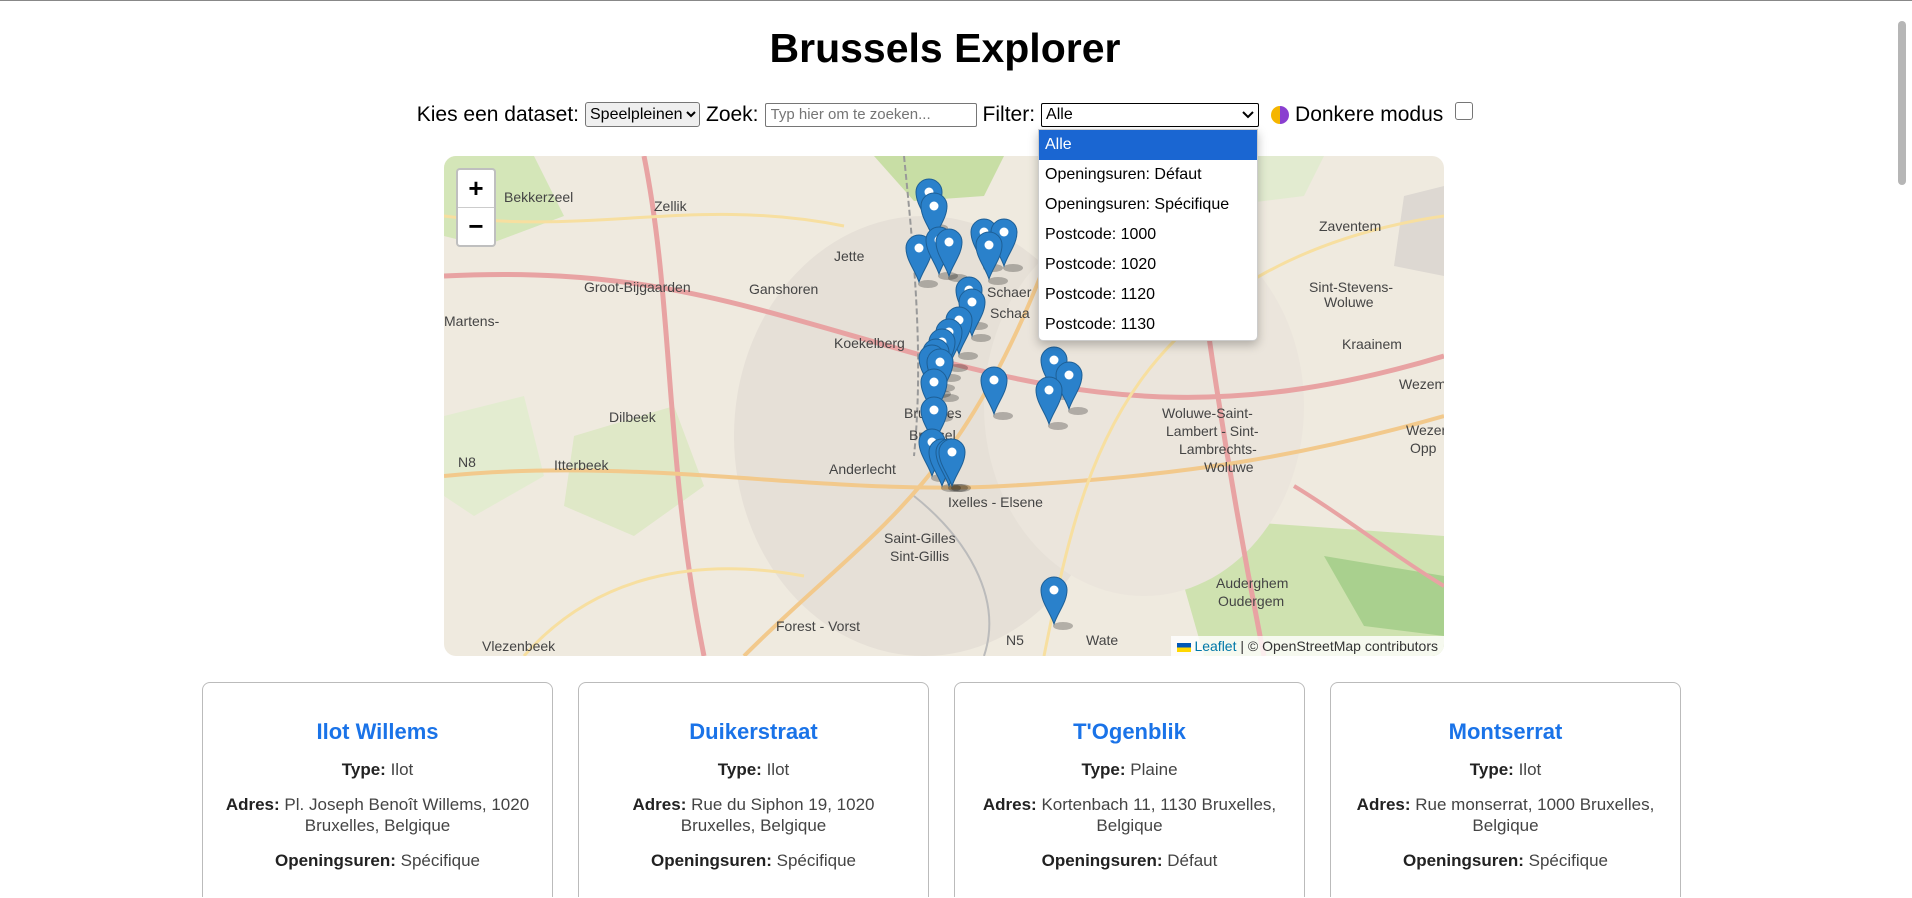  I want to click on dataset-label: Kies een dataset:, so click(497, 114).